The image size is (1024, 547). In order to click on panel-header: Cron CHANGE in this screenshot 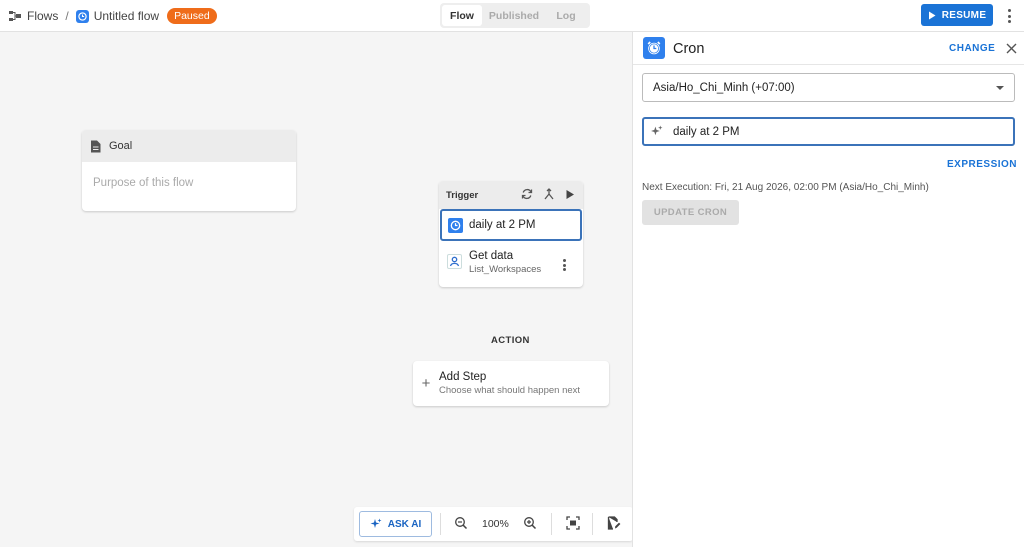, I will do `click(828, 48)`.